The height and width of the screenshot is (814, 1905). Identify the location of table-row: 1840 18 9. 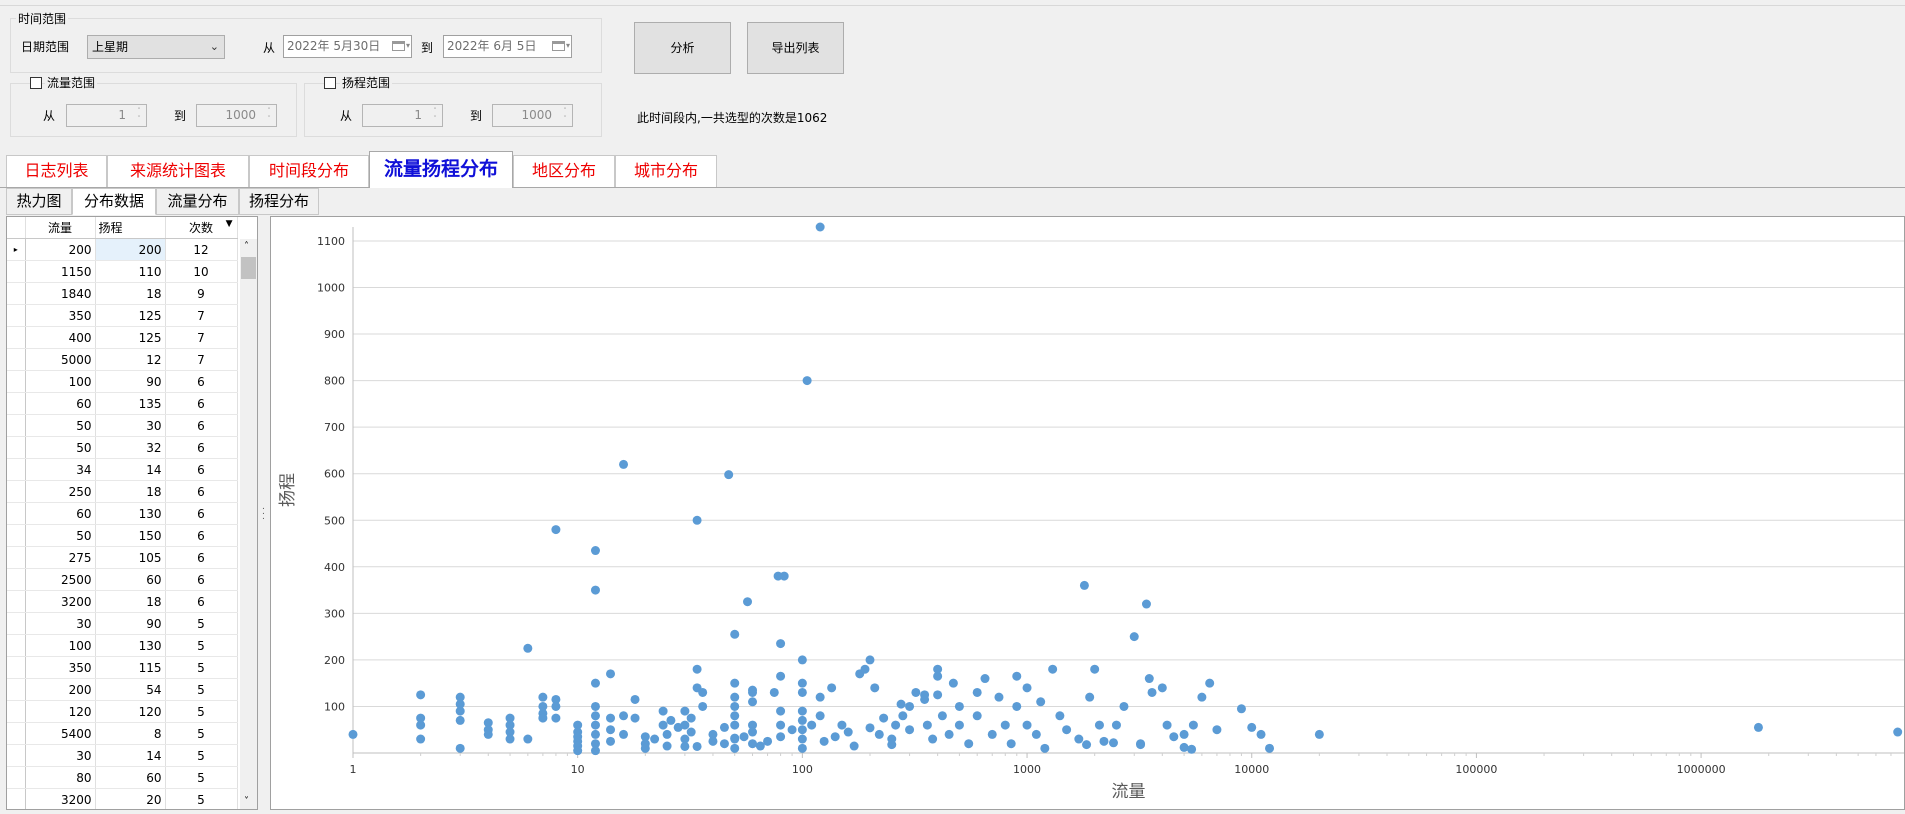
(122, 293).